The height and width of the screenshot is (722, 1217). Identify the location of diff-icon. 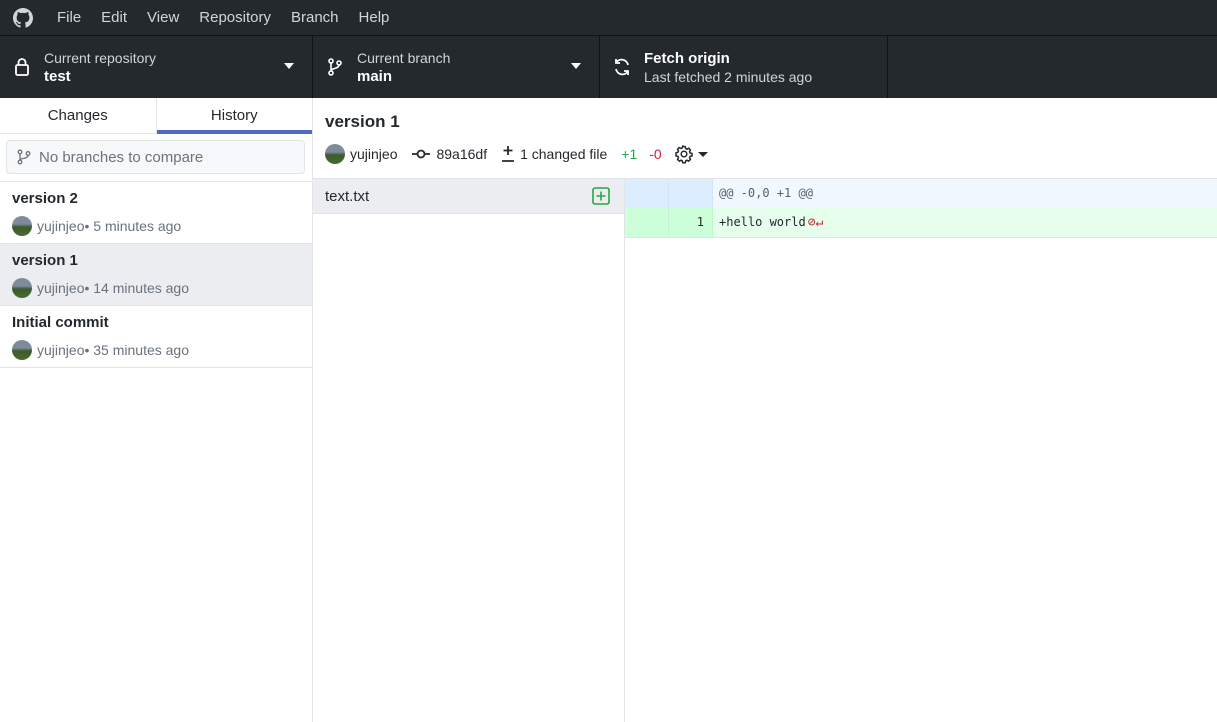
(508, 154).